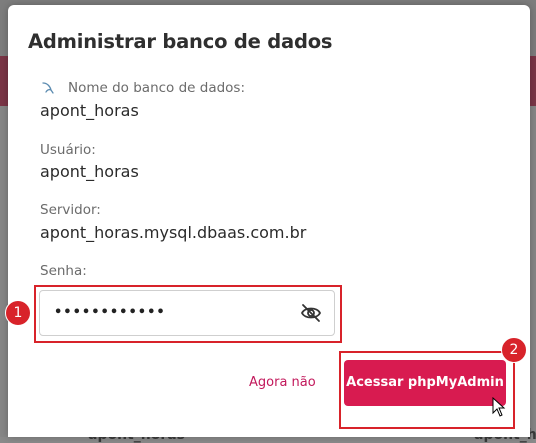 This screenshot has height=443, width=536. What do you see at coordinates (180, 41) in the screenshot?
I see `dialog-title: Administrar banco de dados` at bounding box center [180, 41].